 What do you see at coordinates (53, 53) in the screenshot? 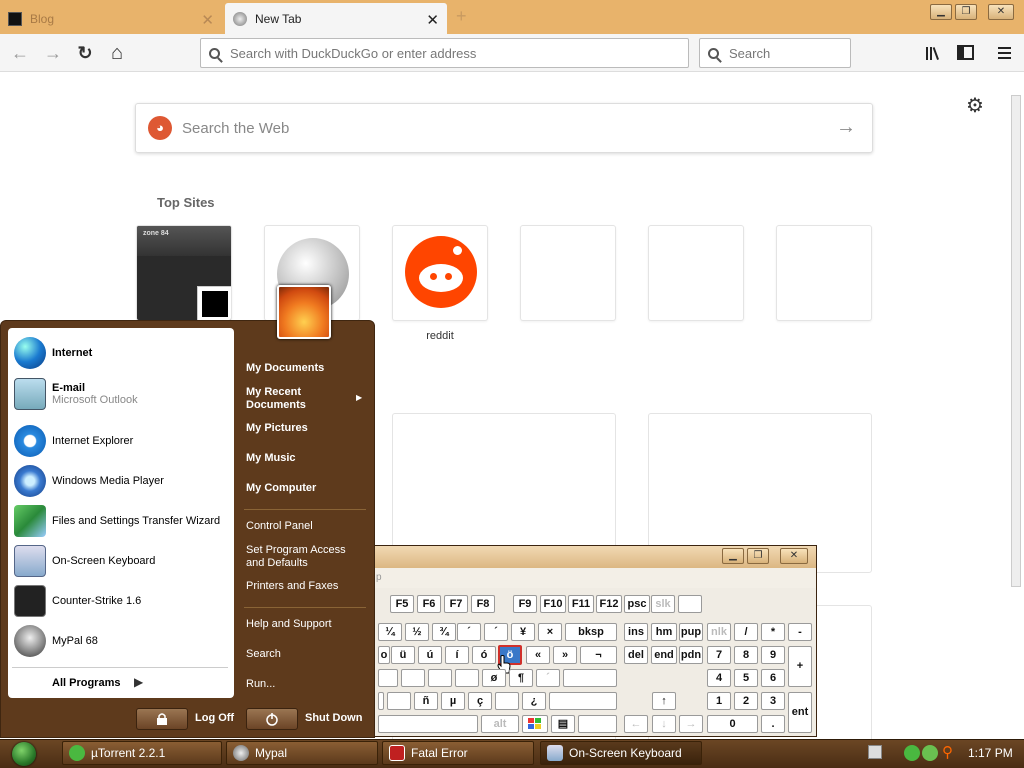
I see `forward-button: →` at bounding box center [53, 53].